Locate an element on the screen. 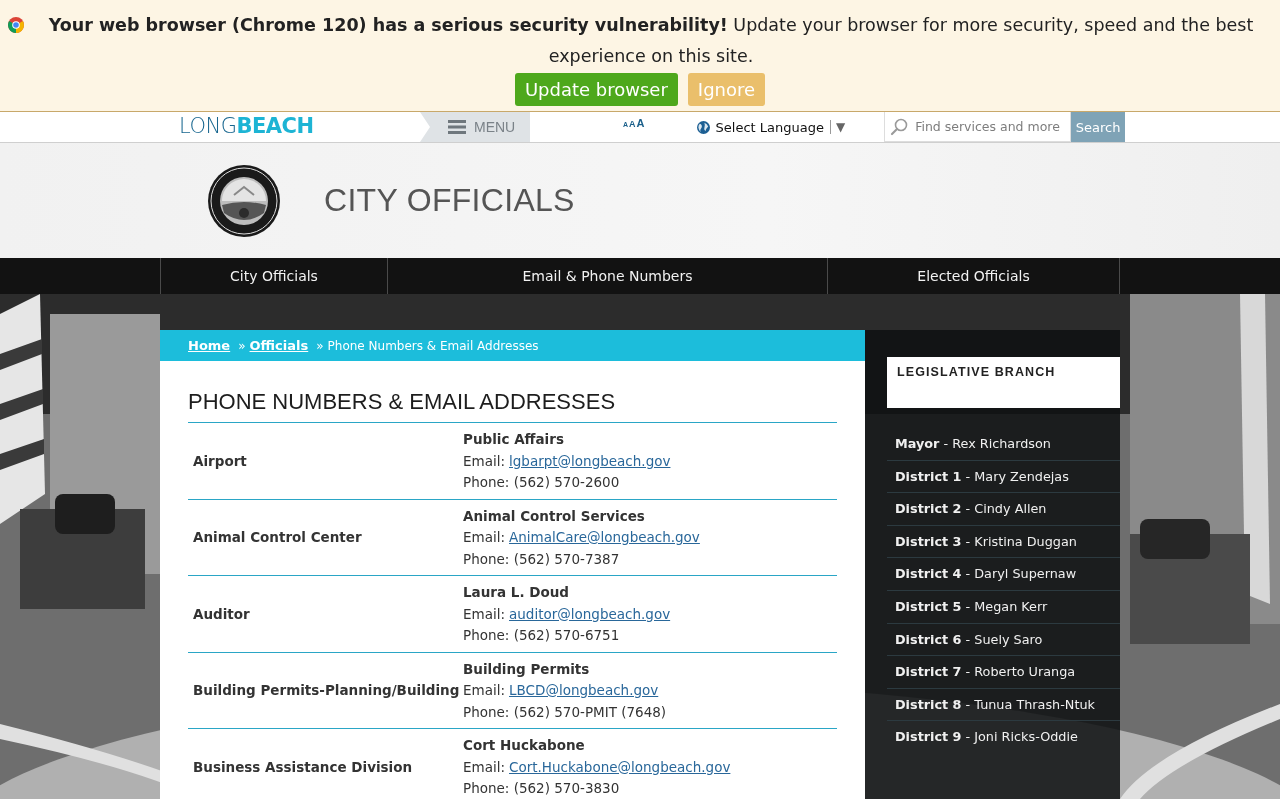  email-line: Email: lgbarpt@longbeach.gov is located at coordinates (567, 461).